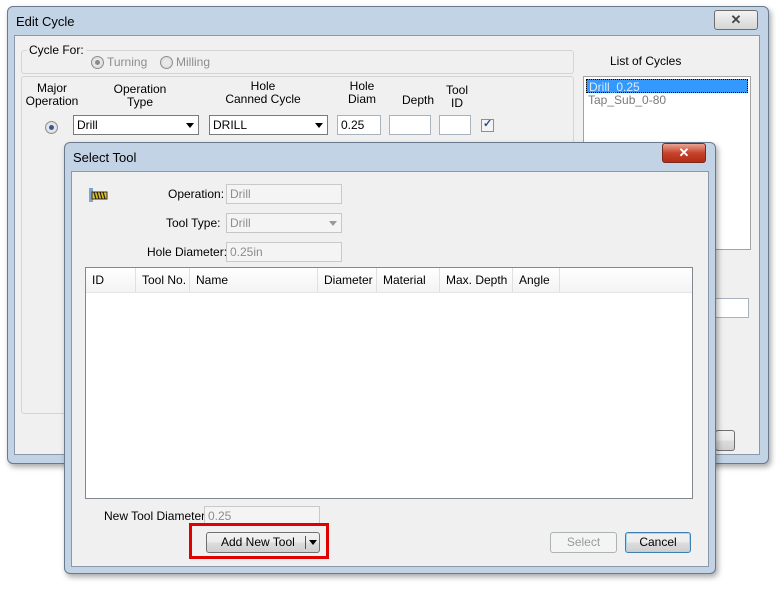 The width and height of the screenshot is (776, 592). I want to click on select-tool-titlebar: Select Tool ✕, so click(390, 157).